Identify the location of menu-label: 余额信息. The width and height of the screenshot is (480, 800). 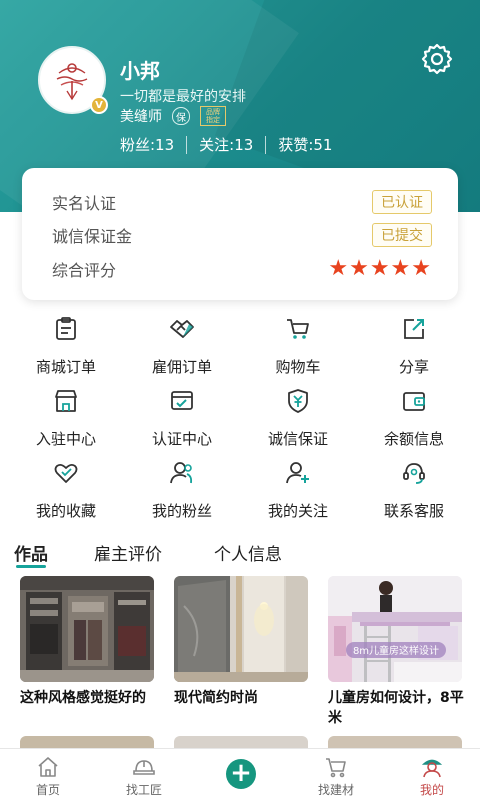
(413, 439).